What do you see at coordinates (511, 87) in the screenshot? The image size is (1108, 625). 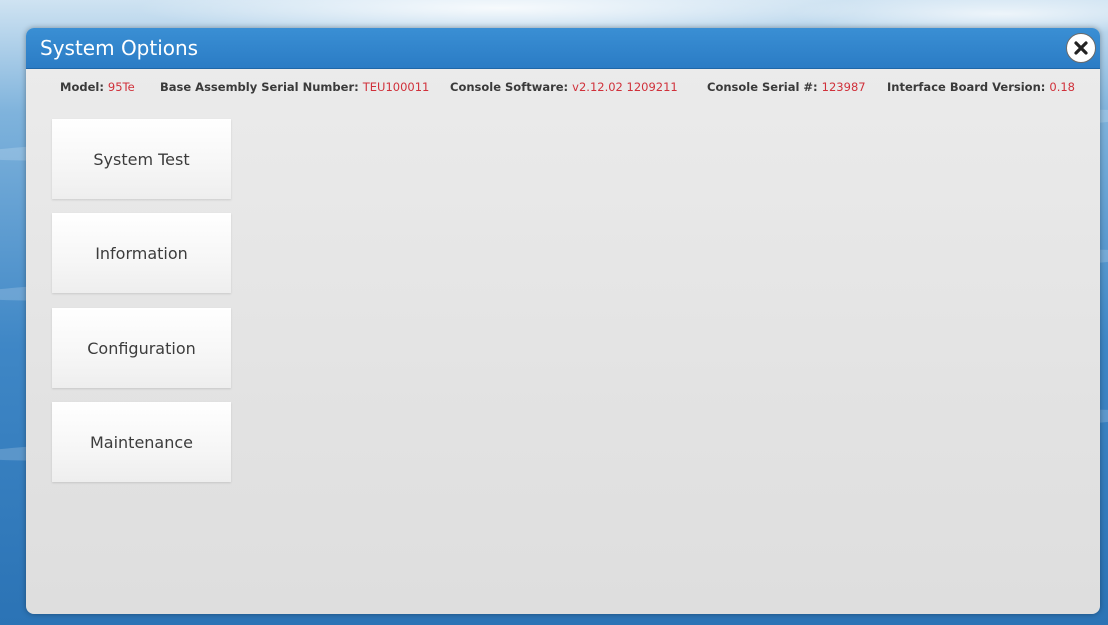 I see `console-software-label: Console Software:` at bounding box center [511, 87].